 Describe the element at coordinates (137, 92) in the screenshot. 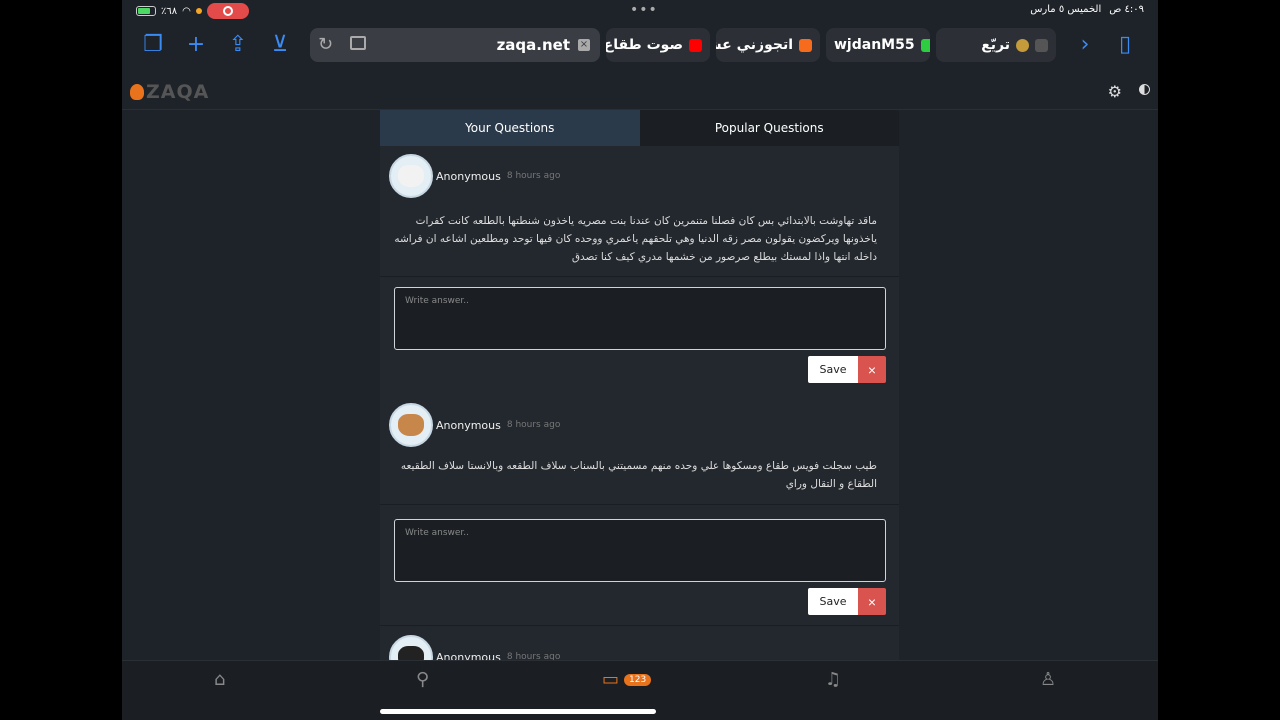

I see `flame-icon` at that location.